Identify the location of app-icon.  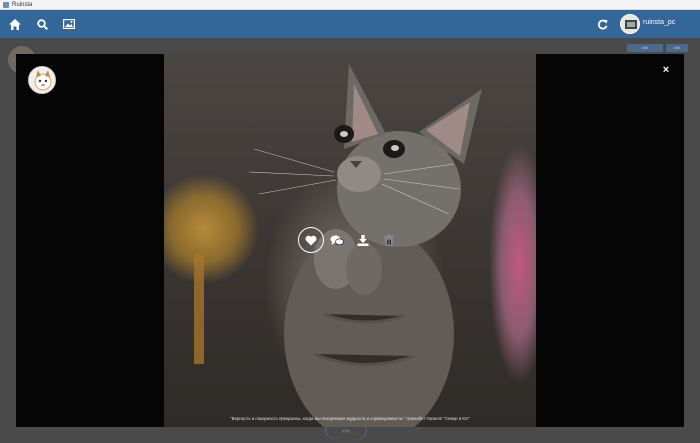
(6, 5).